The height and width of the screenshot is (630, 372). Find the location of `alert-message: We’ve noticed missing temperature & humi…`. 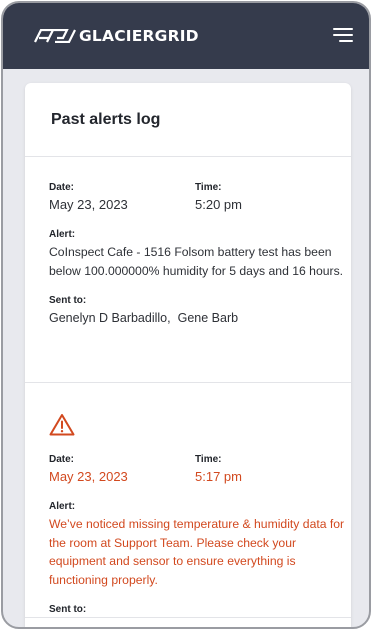

alert-message: We’ve noticed missing temperature & humi… is located at coordinates (197, 552).